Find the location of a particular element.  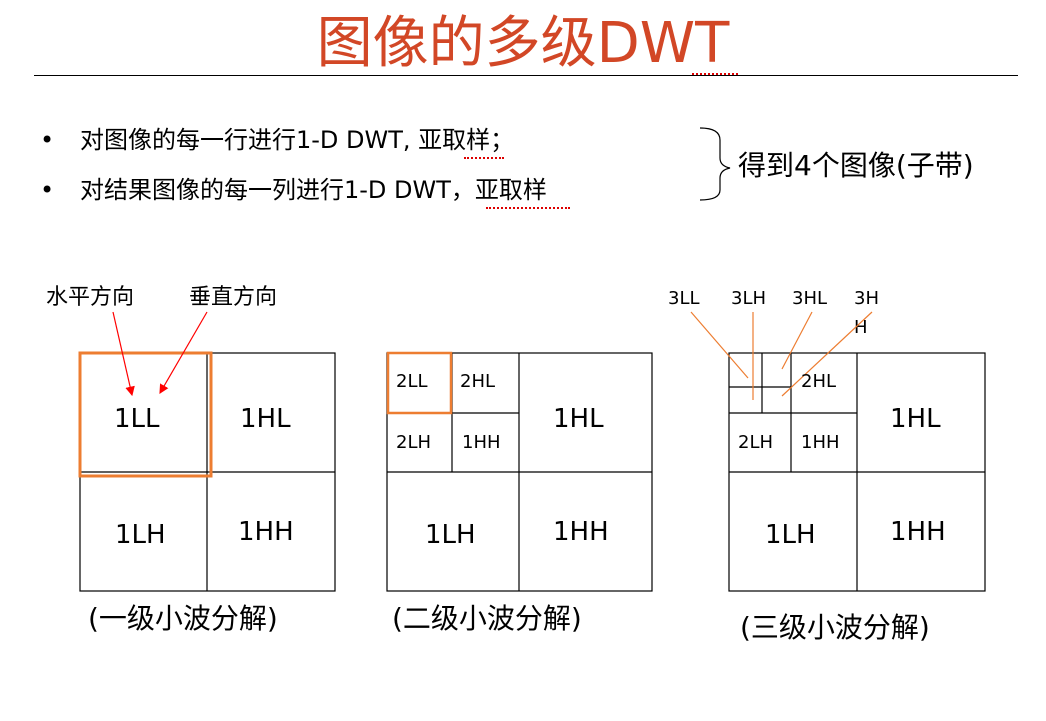

panel3-caption: (三级小波分解) is located at coordinates (835, 627).